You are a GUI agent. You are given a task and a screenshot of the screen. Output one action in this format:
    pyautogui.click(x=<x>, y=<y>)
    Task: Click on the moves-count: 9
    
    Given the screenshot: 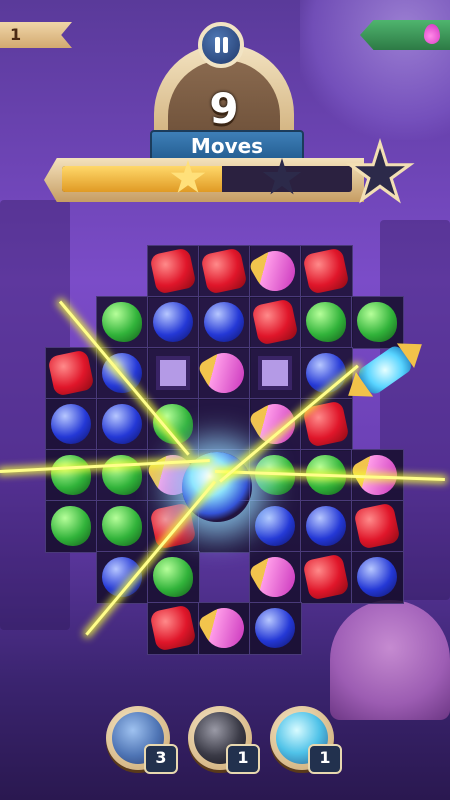 What is the action you would take?
    pyautogui.click(x=224, y=108)
    